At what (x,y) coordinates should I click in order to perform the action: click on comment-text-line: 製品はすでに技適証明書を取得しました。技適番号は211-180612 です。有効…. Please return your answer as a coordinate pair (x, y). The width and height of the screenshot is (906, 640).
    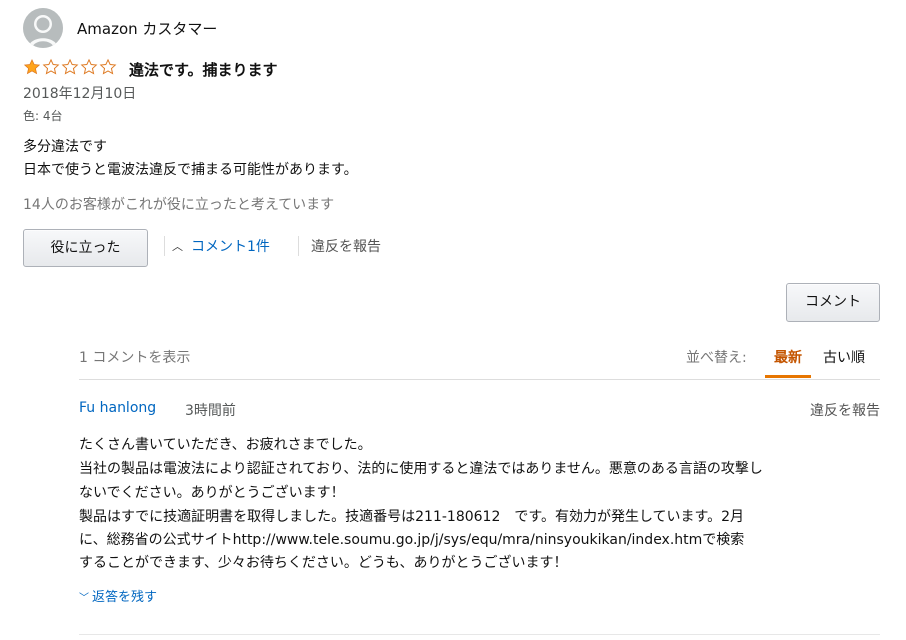
    Looking at the image, I should click on (412, 517).